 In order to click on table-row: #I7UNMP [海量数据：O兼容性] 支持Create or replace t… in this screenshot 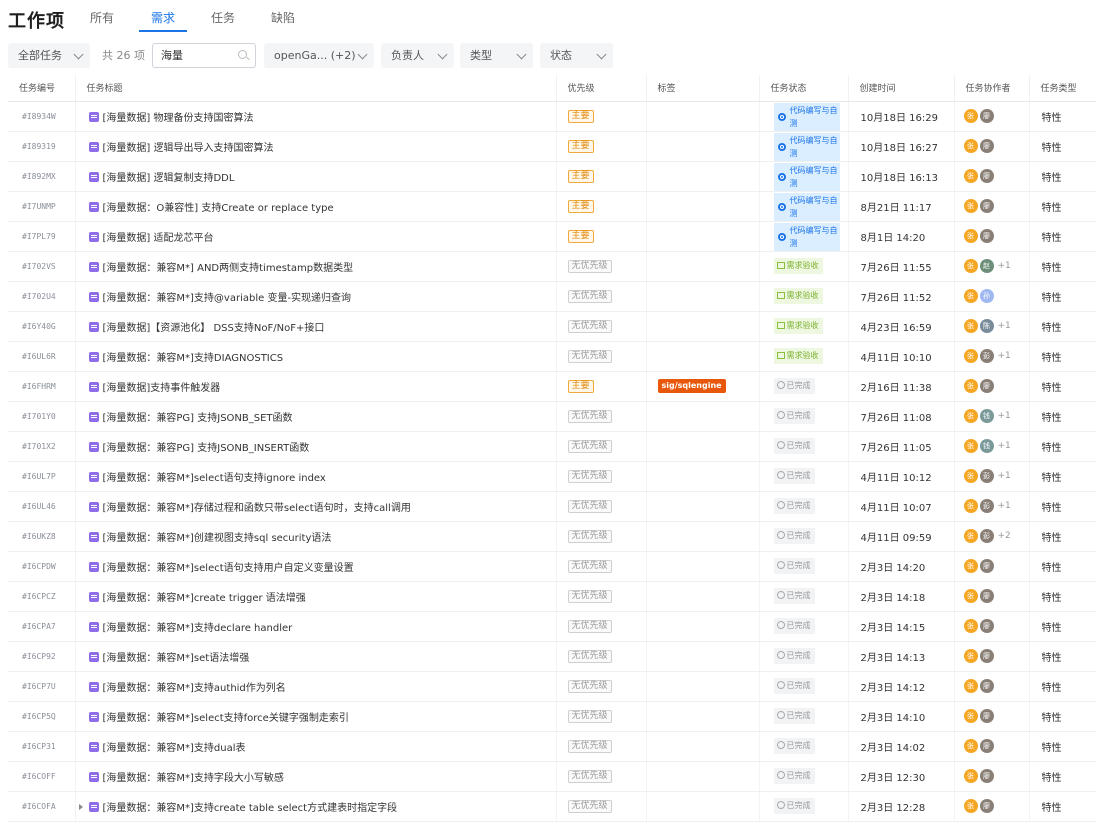, I will do `click(552, 206)`.